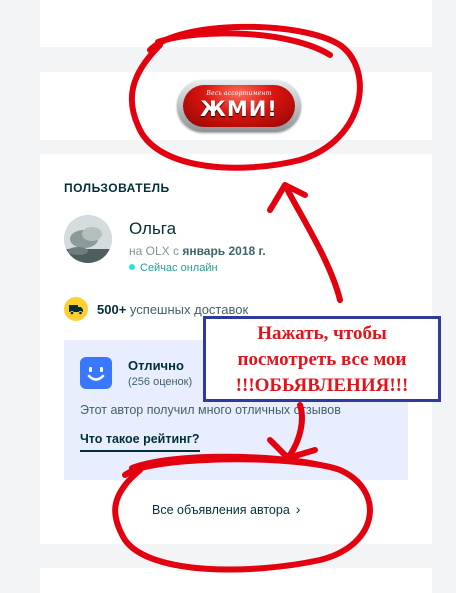 This screenshot has height=593, width=456. What do you see at coordinates (242, 514) in the screenshot?
I see `all-ads-highlight-circle` at bounding box center [242, 514].